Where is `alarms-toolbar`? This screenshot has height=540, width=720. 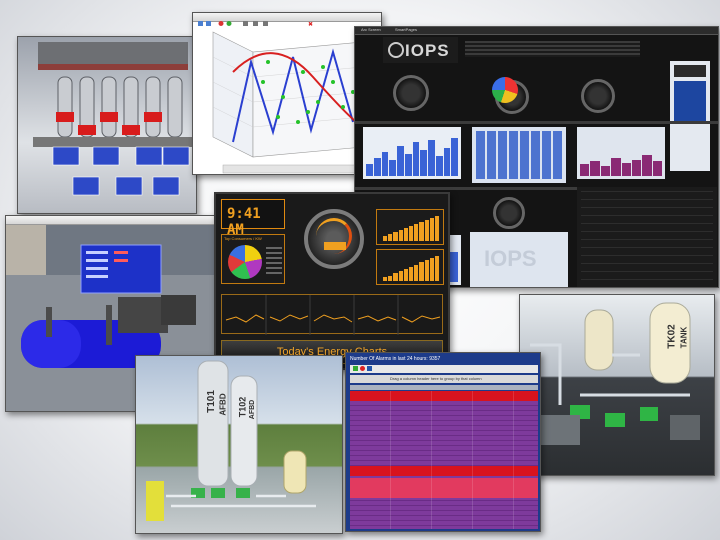
alarms-toolbar is located at coordinates (444, 369).